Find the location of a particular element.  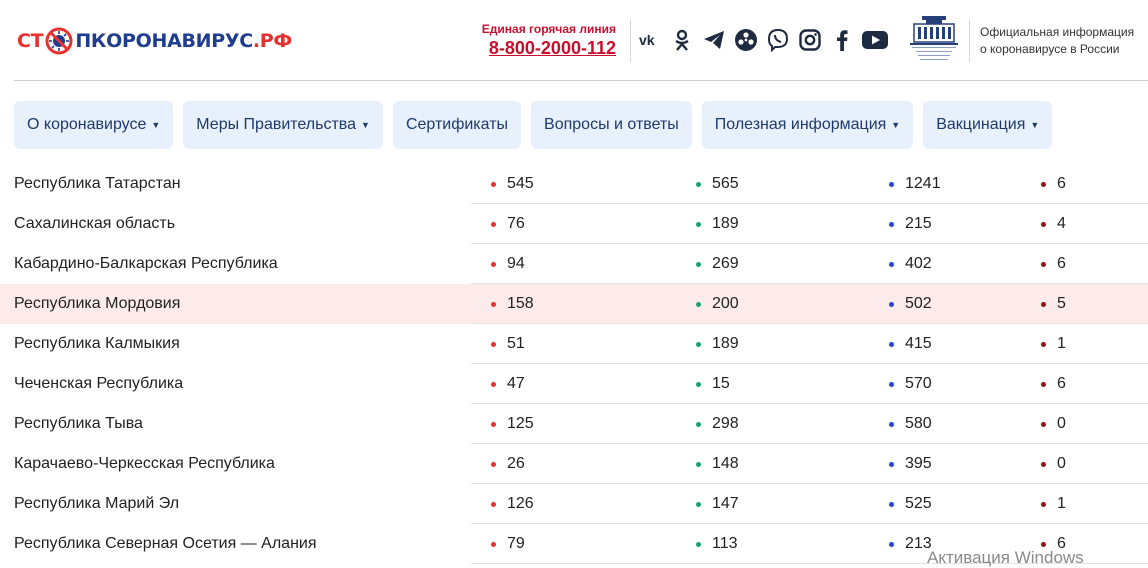

stat-cell-c3: 1241 is located at coordinates (915, 184).